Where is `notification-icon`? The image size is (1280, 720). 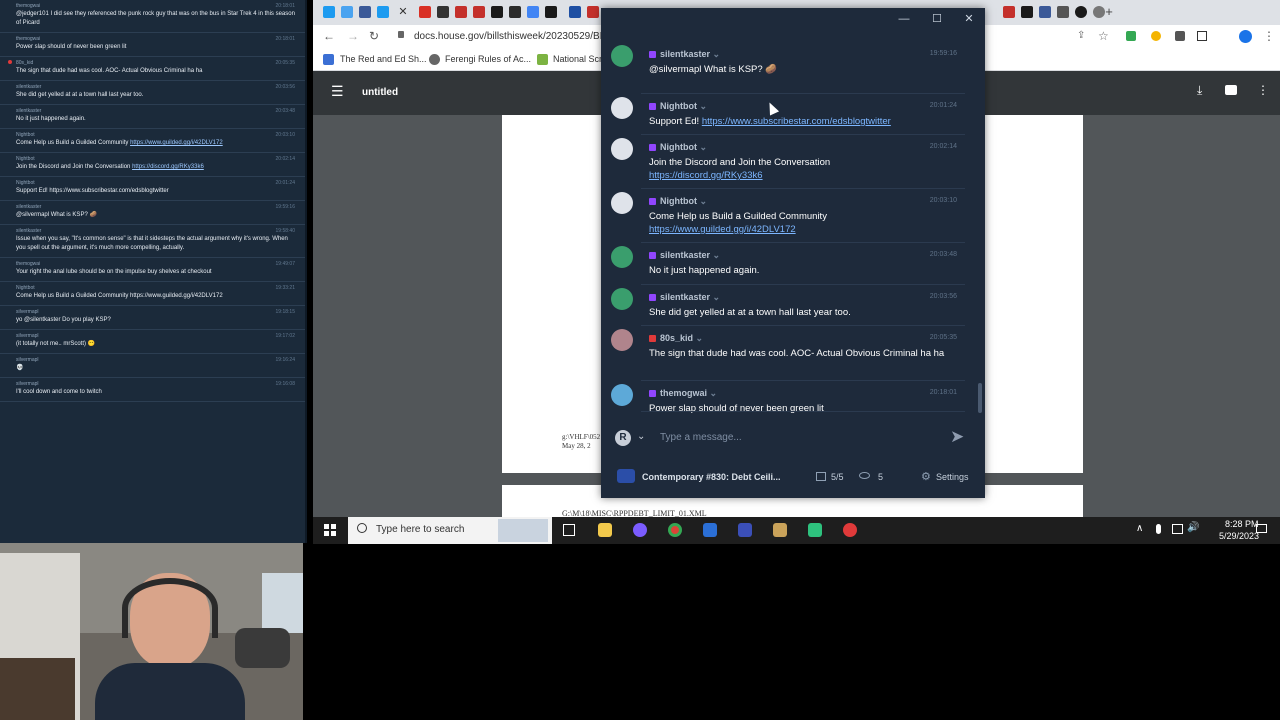 notification-icon is located at coordinates (1261, 528).